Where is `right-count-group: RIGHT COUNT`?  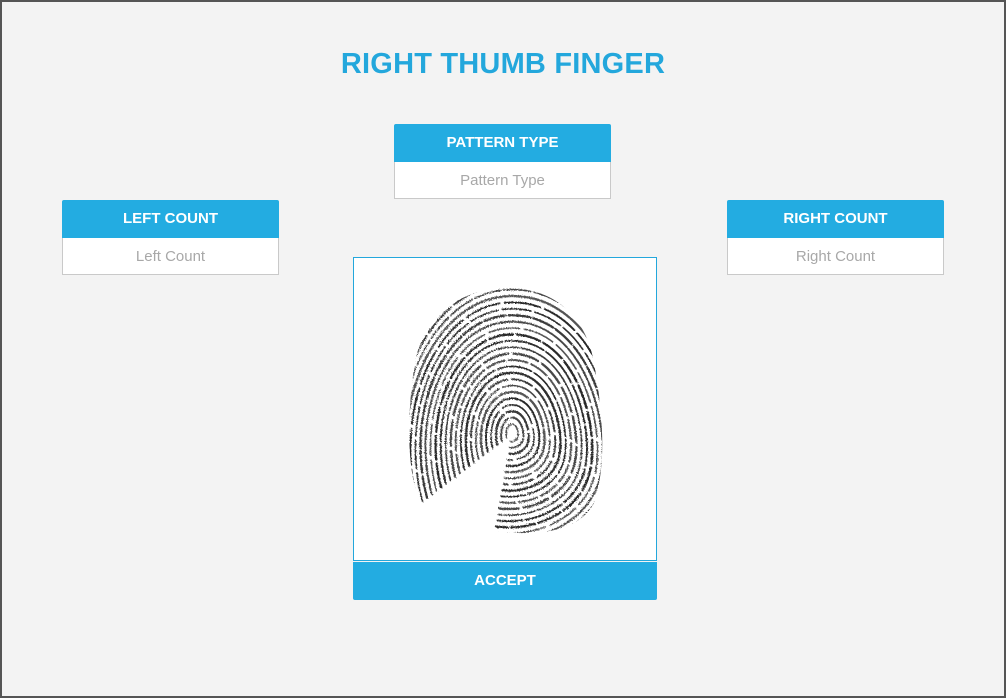 right-count-group: RIGHT COUNT is located at coordinates (835, 237).